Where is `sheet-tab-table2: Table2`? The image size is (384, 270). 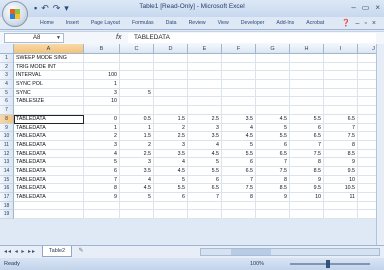
sheet-tab-table2: Table2 is located at coordinates (57, 251).